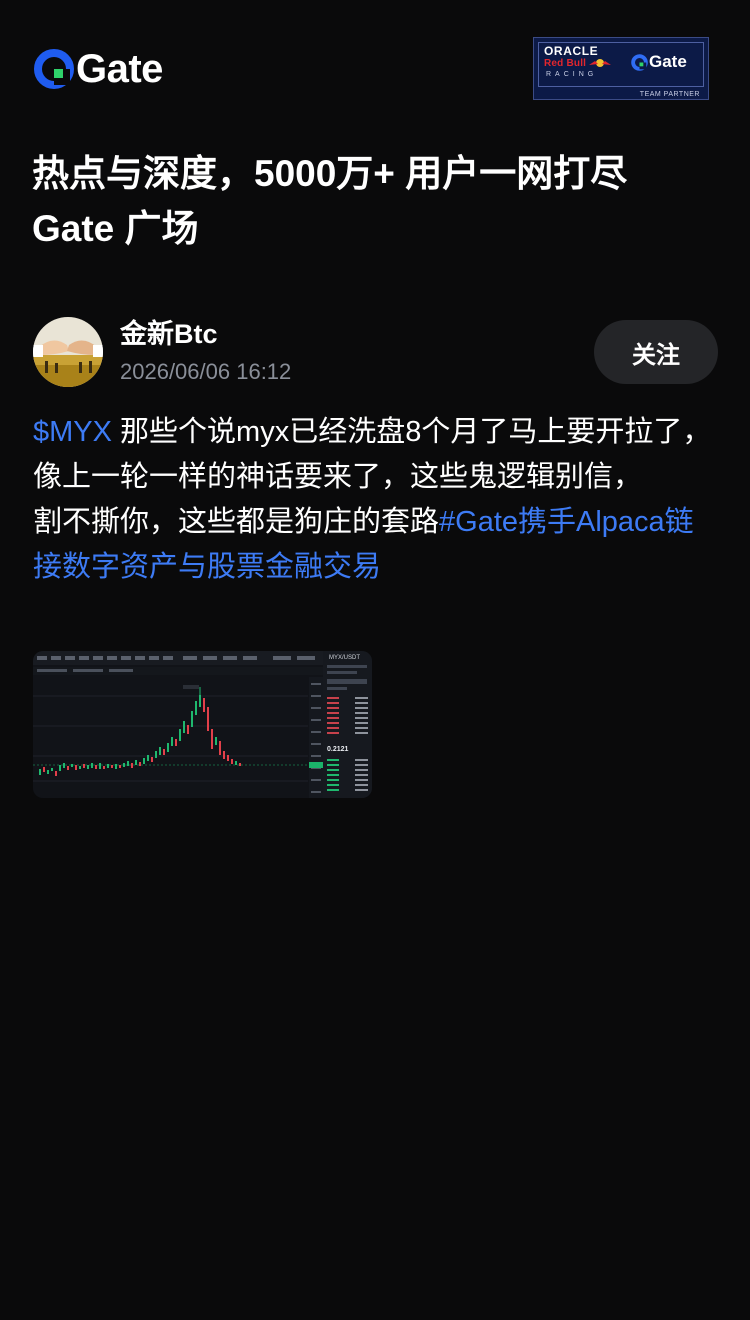 The image size is (750, 1320). What do you see at coordinates (72, 432) in the screenshot?
I see `ticker-link: $MYX` at bounding box center [72, 432].